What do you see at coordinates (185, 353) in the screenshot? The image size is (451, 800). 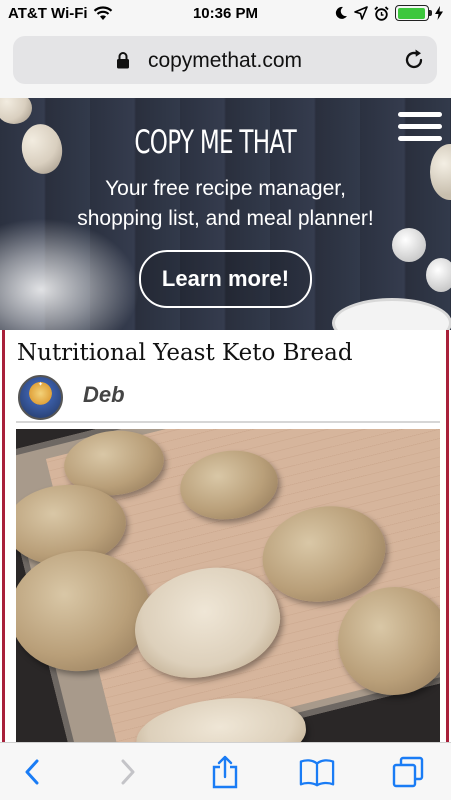 I see `recipe-title: Nutritional Yeast Keto Bread` at bounding box center [185, 353].